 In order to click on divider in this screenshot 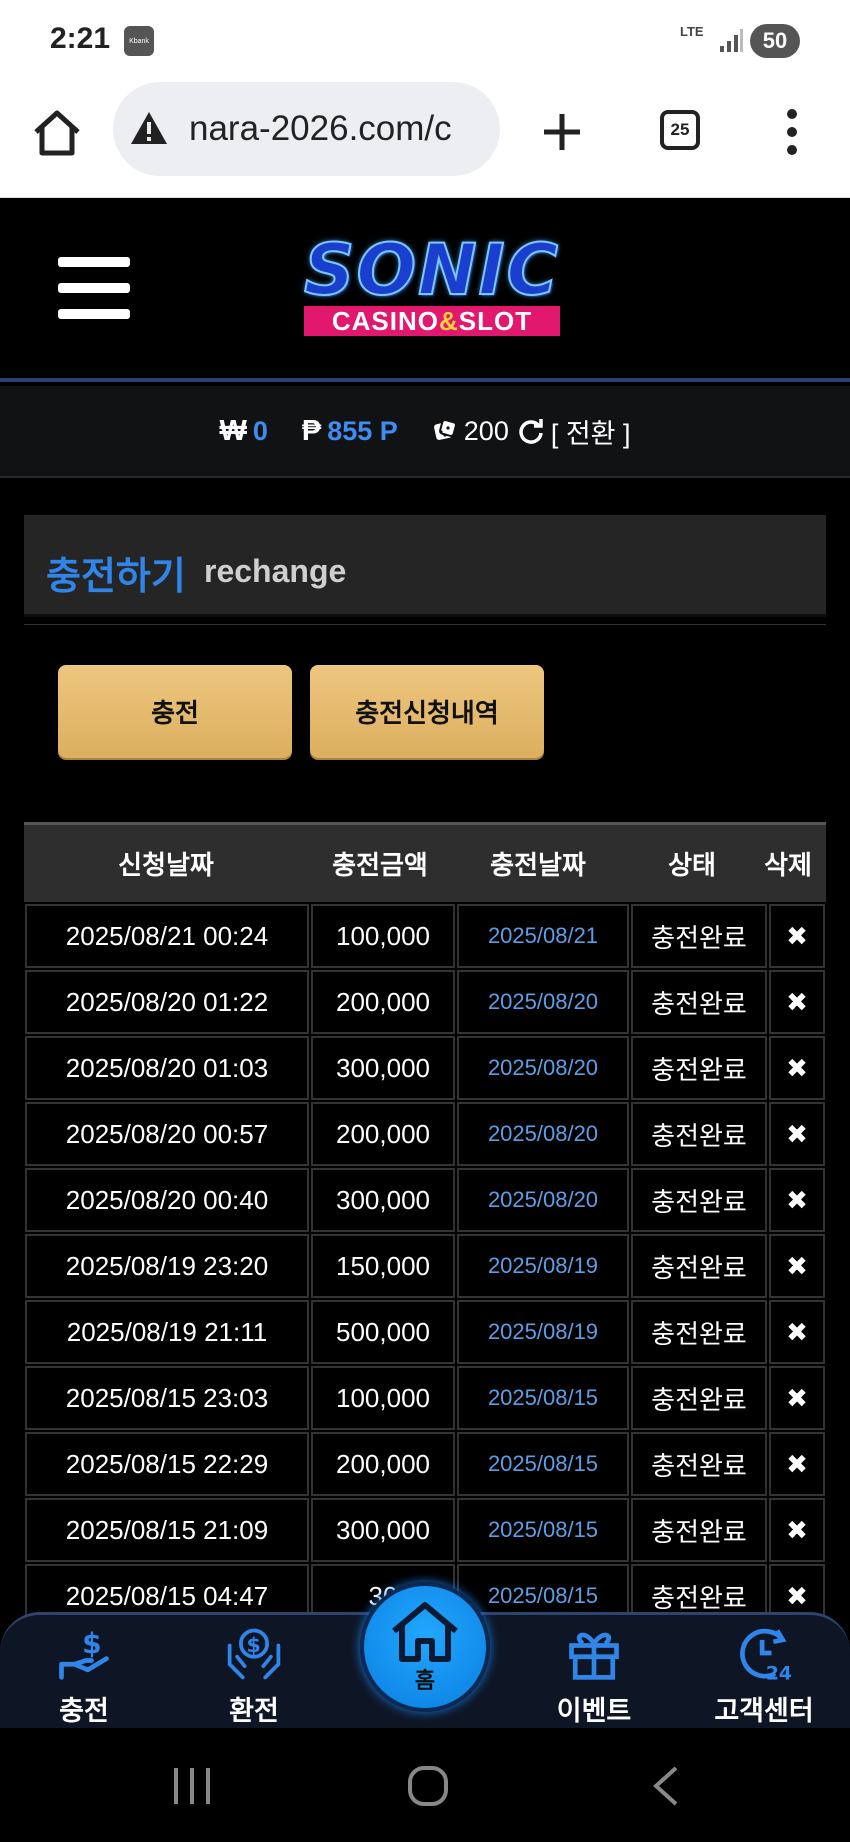, I will do `click(425, 624)`.